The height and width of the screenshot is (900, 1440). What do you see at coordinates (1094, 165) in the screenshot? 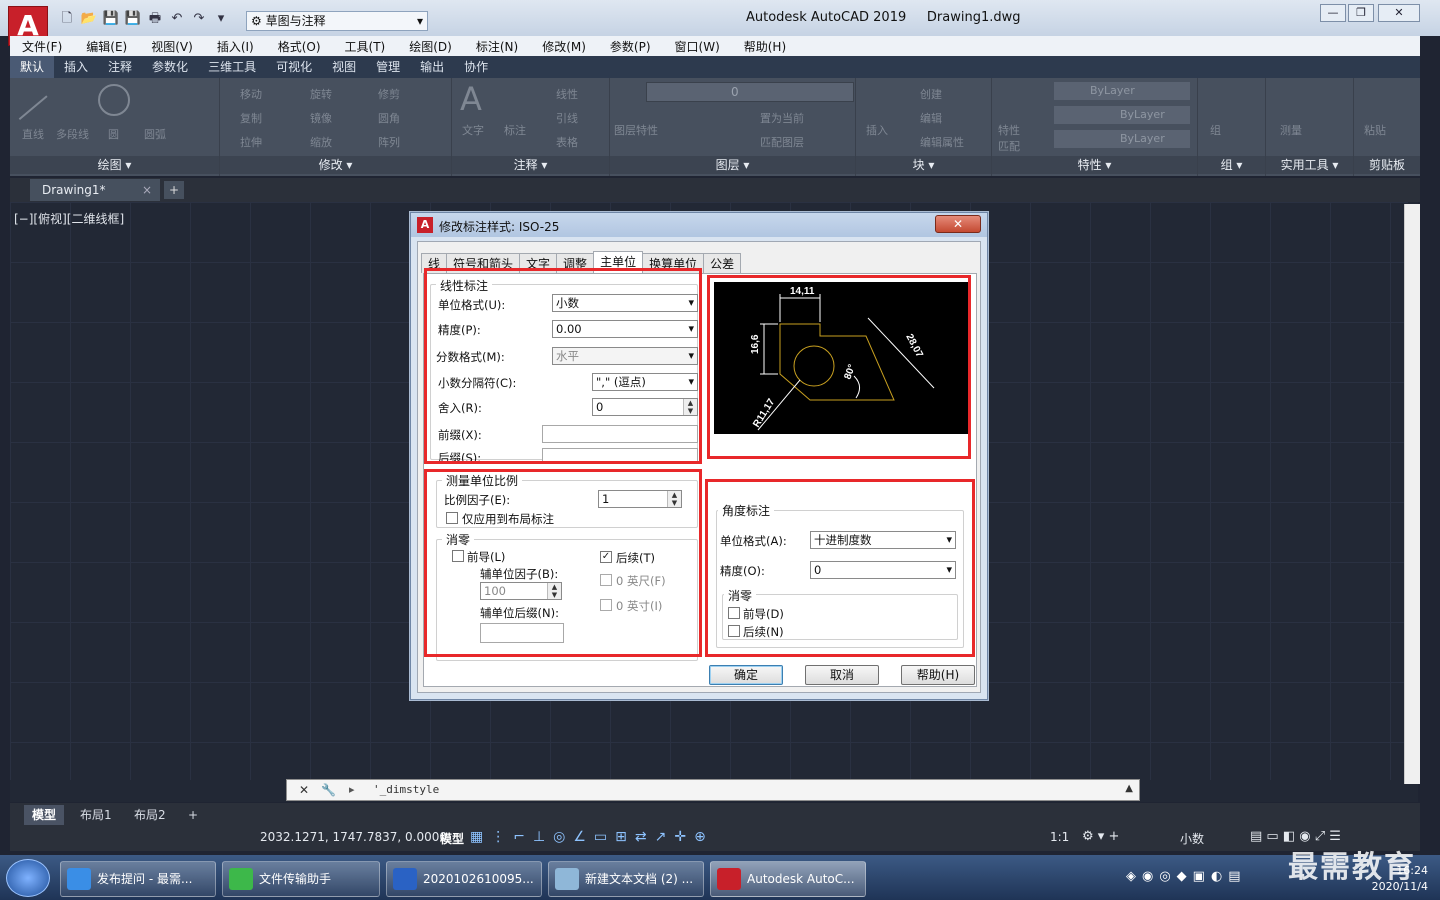
I see `panel-label-properties: 特性 ▾` at bounding box center [1094, 165].